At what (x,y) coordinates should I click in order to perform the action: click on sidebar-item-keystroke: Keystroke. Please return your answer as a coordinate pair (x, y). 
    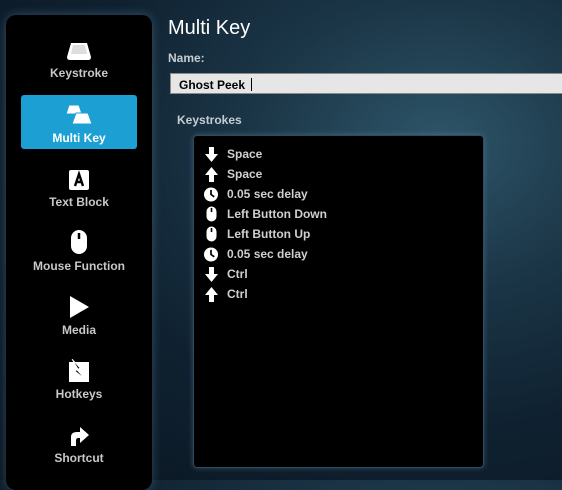
    Looking at the image, I should click on (79, 57).